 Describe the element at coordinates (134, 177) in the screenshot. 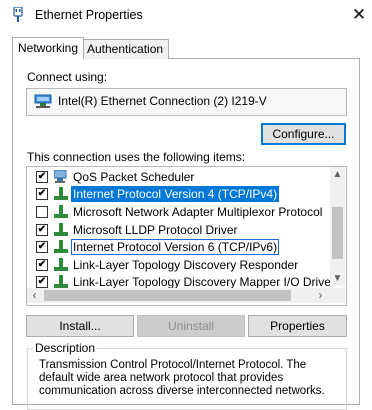

I see `list-item-label: QoS Packet Scheduler` at that location.